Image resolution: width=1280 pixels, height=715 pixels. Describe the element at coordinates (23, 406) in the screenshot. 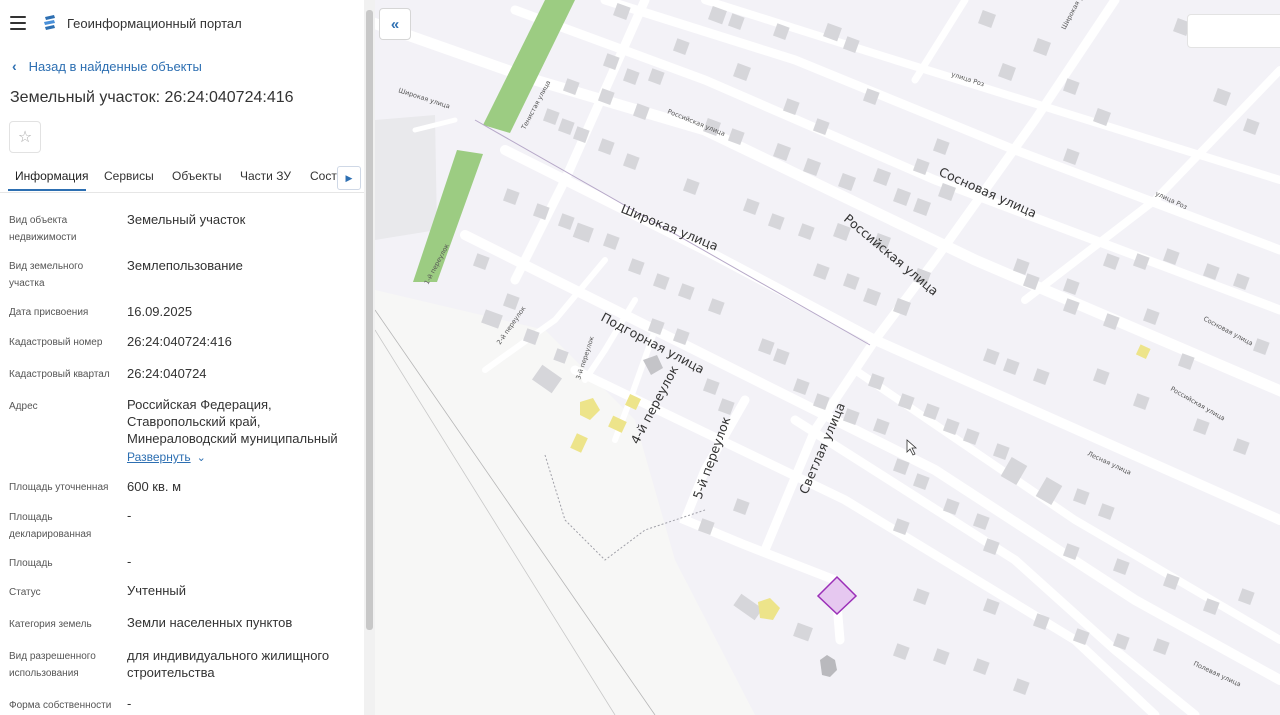

I see `label-address: Адрес` at that location.